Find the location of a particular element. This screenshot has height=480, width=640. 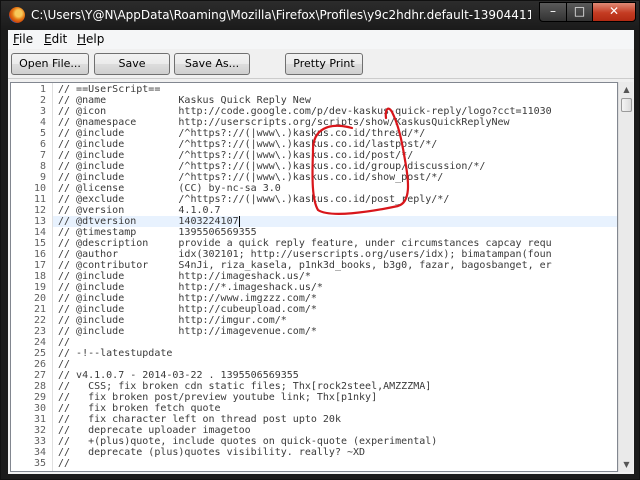

line-number: 9 is located at coordinates (42, 177).